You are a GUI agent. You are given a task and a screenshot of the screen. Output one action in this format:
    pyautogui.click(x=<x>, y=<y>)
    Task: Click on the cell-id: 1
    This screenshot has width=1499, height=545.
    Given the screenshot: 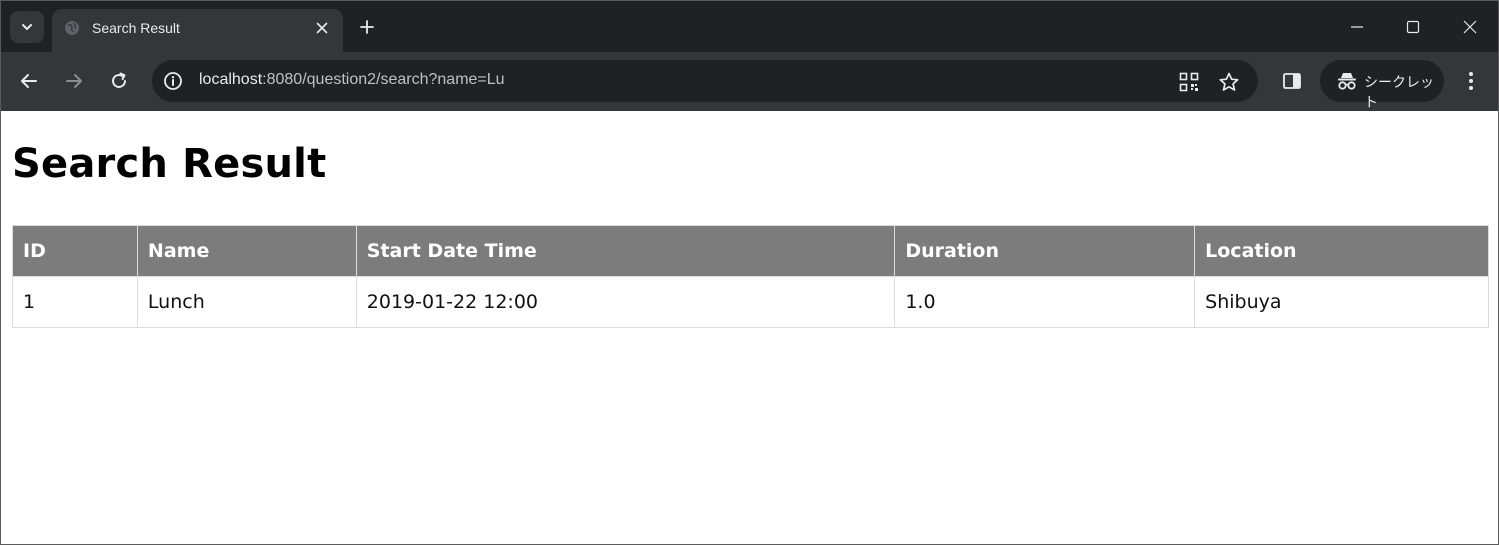 What is the action you would take?
    pyautogui.click(x=75, y=302)
    